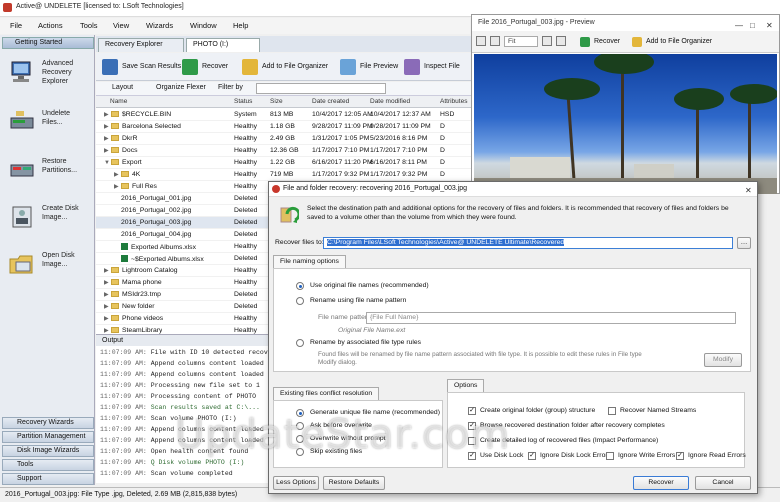 This screenshot has width=780, height=502. I want to click on zoom-in-icon, so click(547, 41).